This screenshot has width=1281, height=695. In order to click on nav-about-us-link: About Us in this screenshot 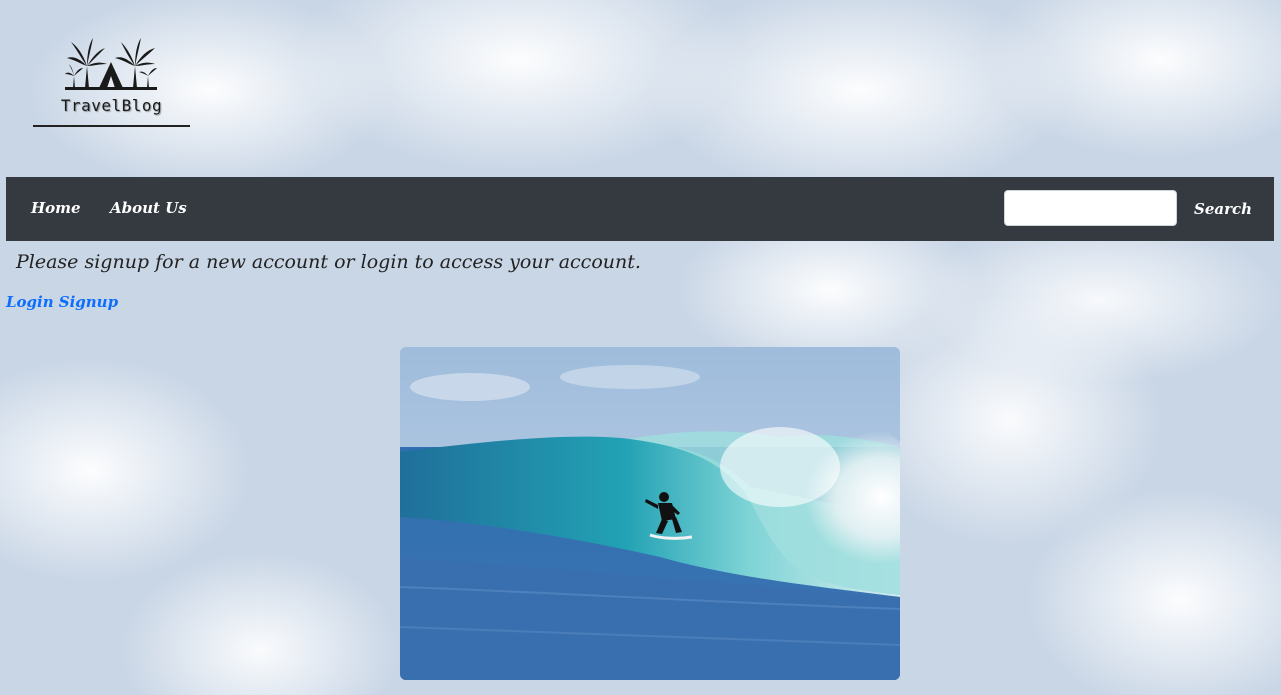, I will do `click(148, 208)`.